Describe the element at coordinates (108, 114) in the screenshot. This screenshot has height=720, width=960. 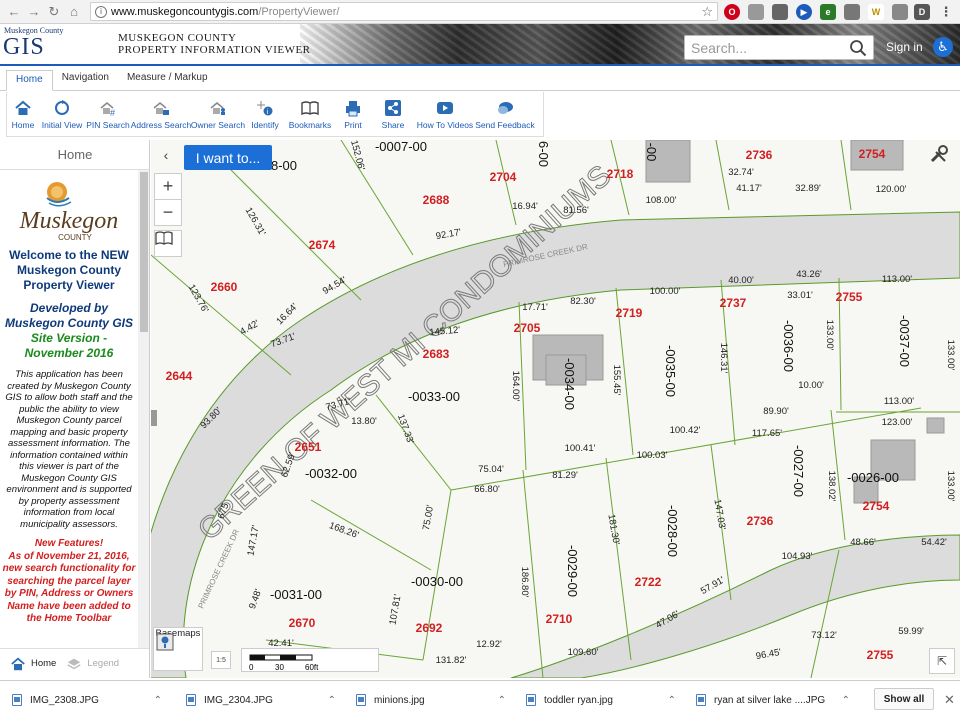
I see `pin-search-button: # PIN Search` at that location.